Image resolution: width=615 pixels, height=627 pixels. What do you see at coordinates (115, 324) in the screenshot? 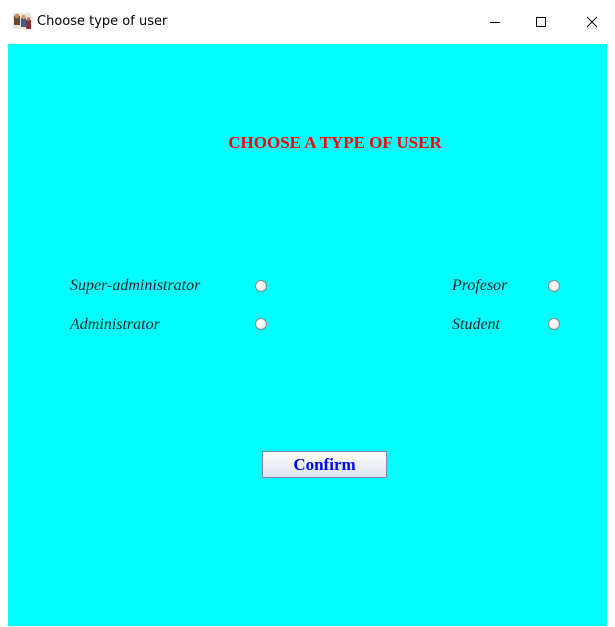
I see `option-label-administrator: Administrator` at bounding box center [115, 324].